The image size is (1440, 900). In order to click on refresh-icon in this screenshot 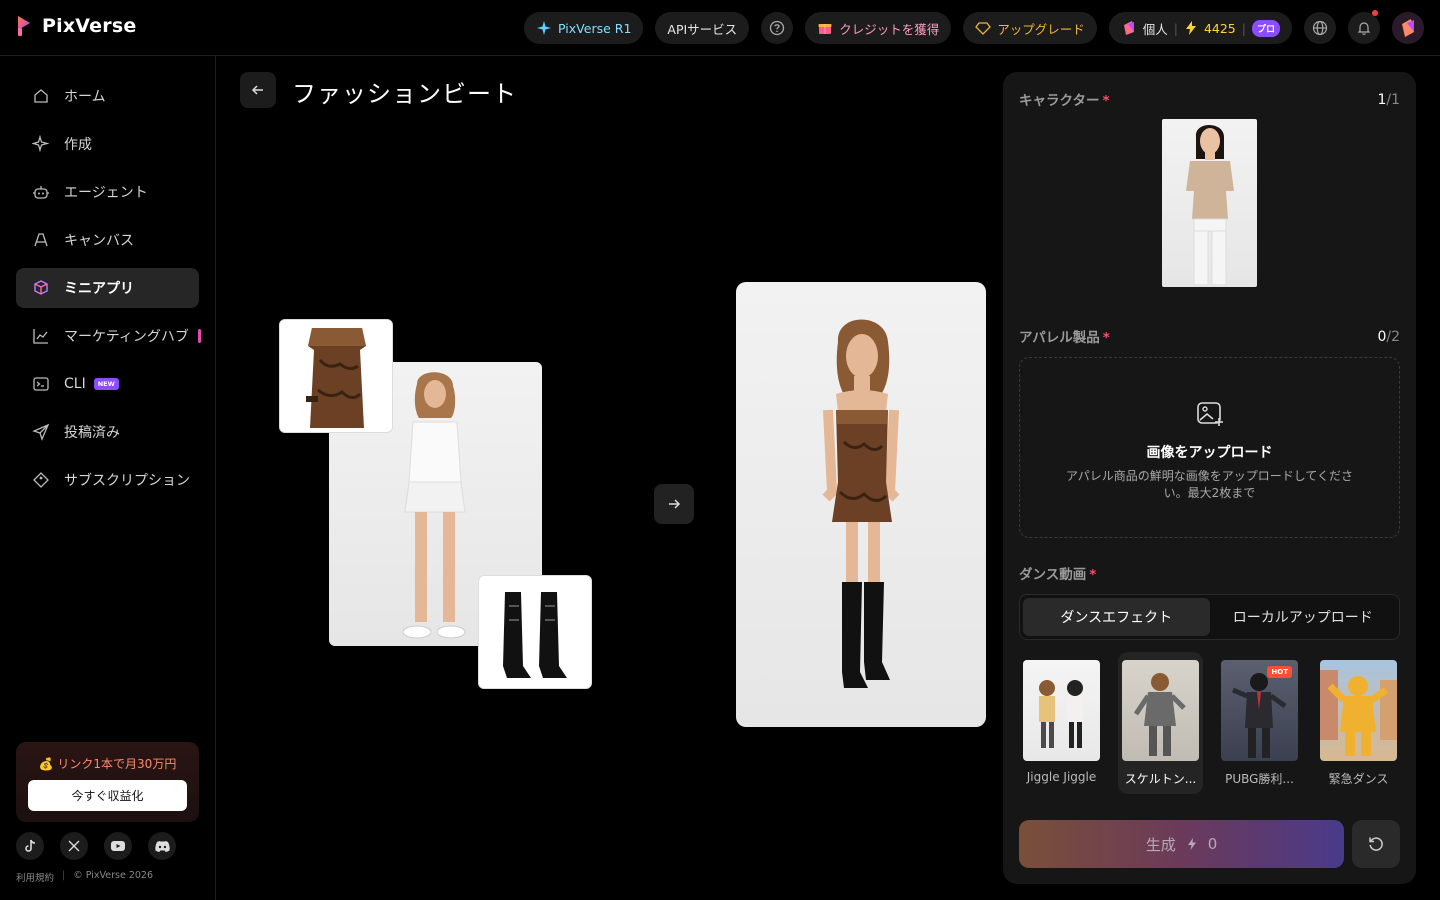, I will do `click(1376, 844)`.